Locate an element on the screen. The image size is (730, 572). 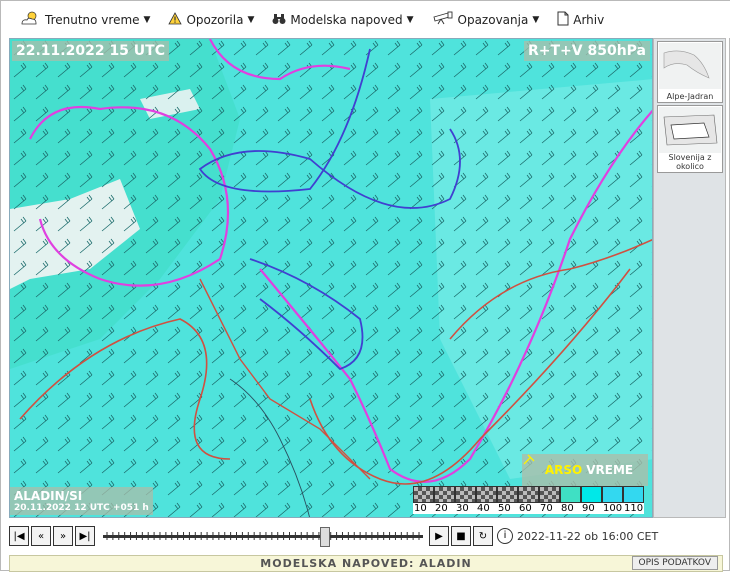
telescope-icon is located at coordinates (443, 19).